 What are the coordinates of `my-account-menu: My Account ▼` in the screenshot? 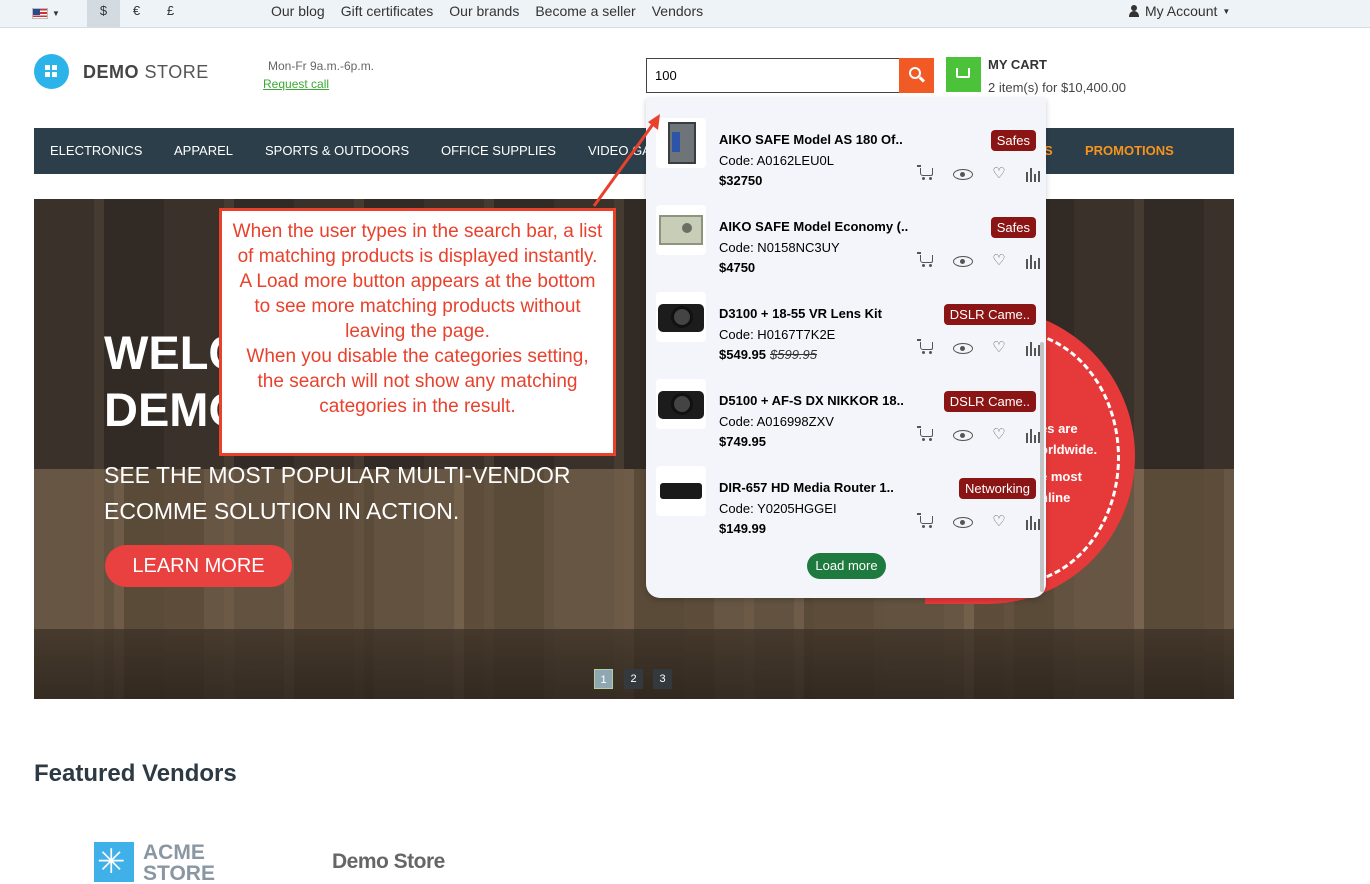 It's located at (1179, 11).